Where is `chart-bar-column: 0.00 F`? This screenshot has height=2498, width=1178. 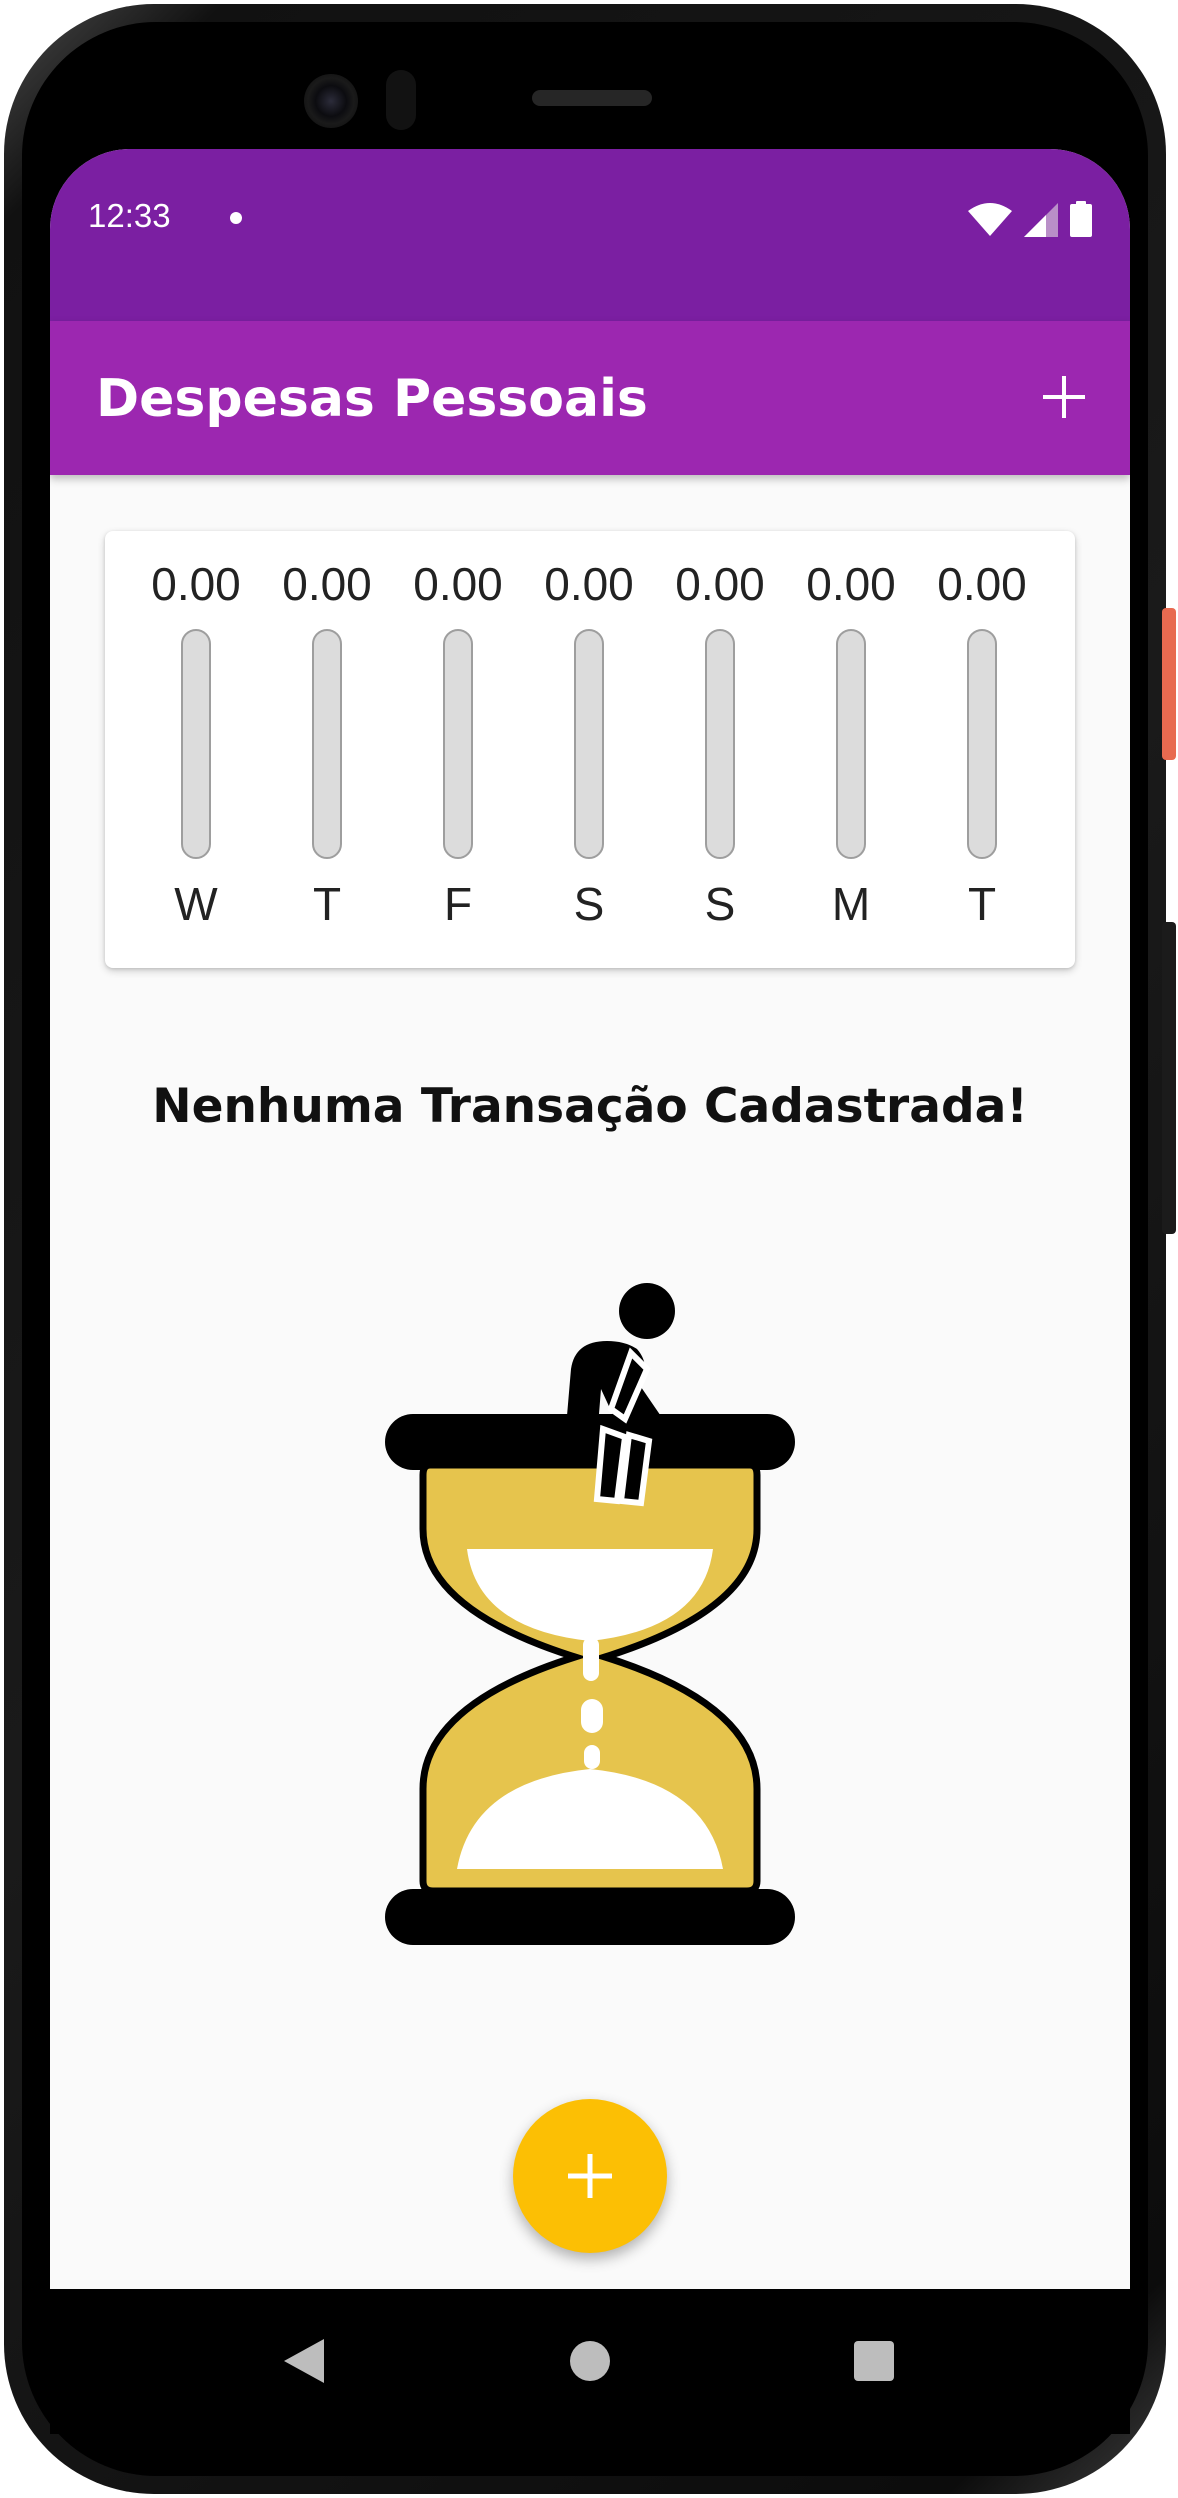
chart-bar-column: 0.00 F is located at coordinates (458, 744).